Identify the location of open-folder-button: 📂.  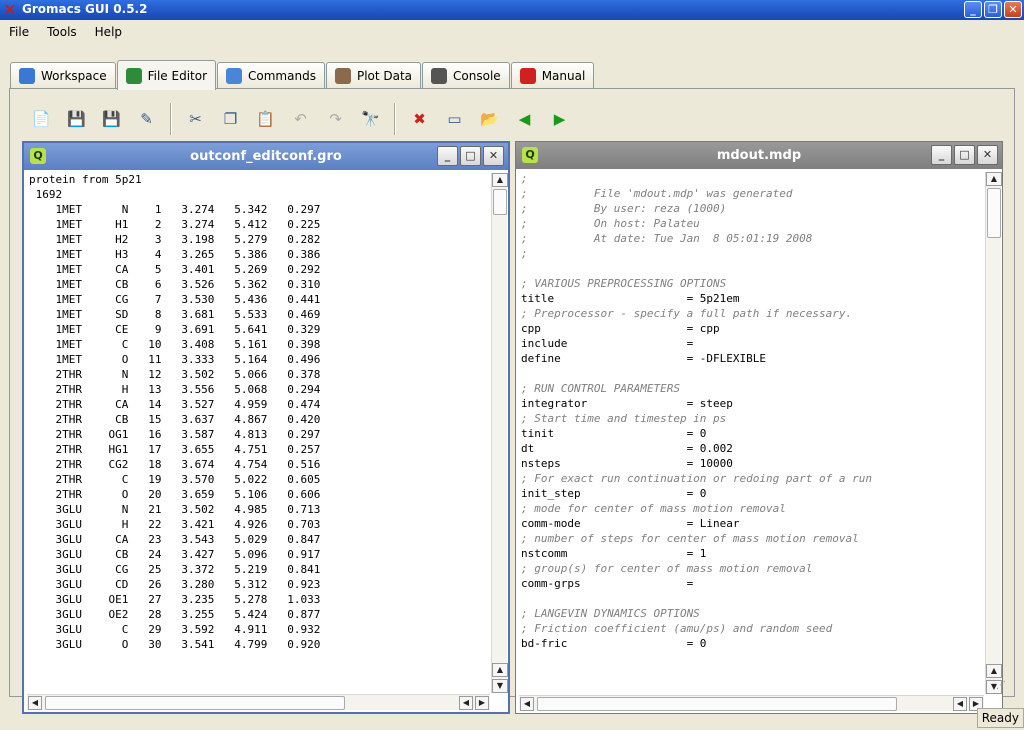
(490, 119).